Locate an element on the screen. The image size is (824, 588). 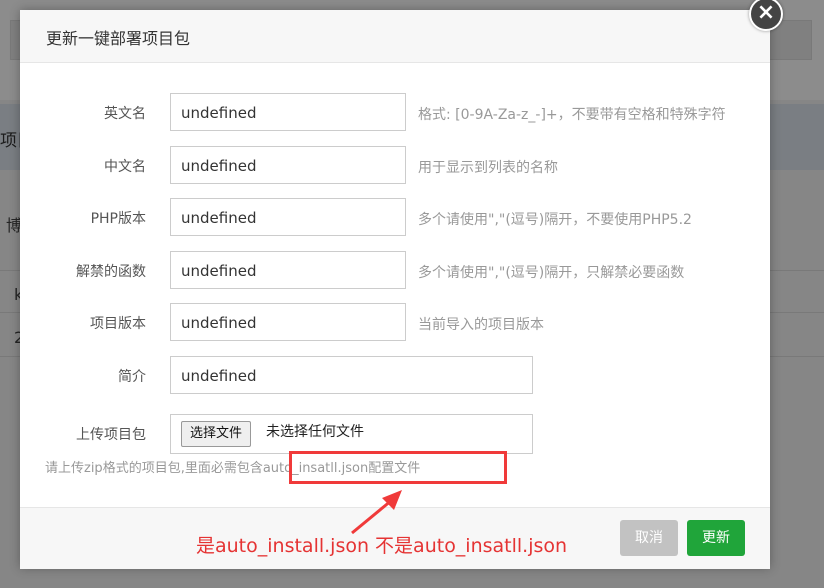
annotation-arrow is located at coordinates (376, 512).